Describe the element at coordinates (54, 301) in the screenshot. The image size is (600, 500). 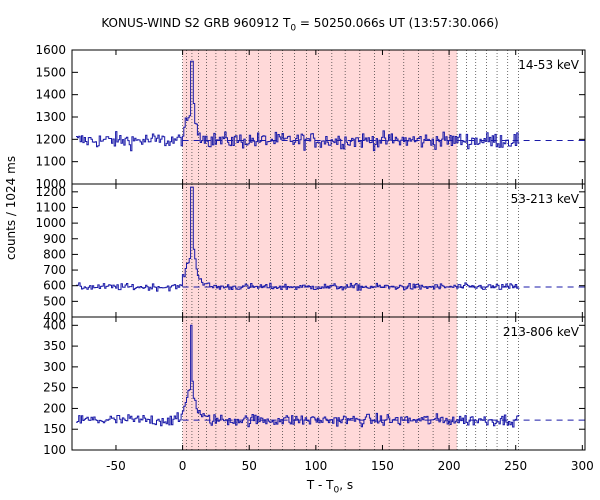
I see `y-tick-label: 500` at that location.